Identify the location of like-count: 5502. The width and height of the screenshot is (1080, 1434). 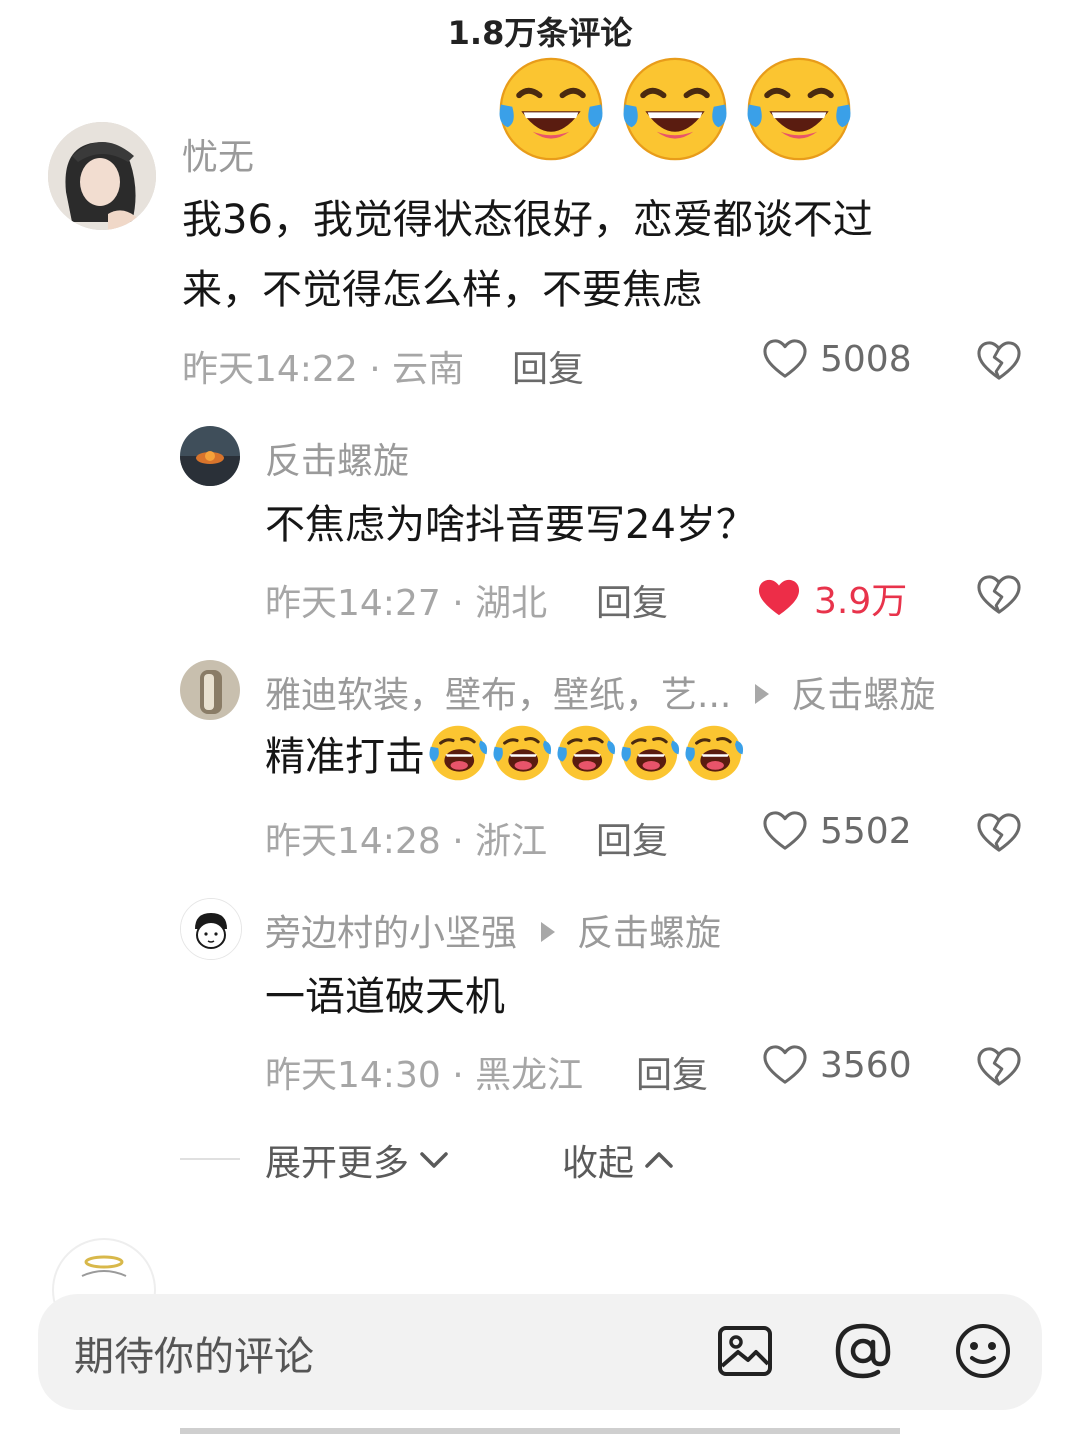
(866, 831).